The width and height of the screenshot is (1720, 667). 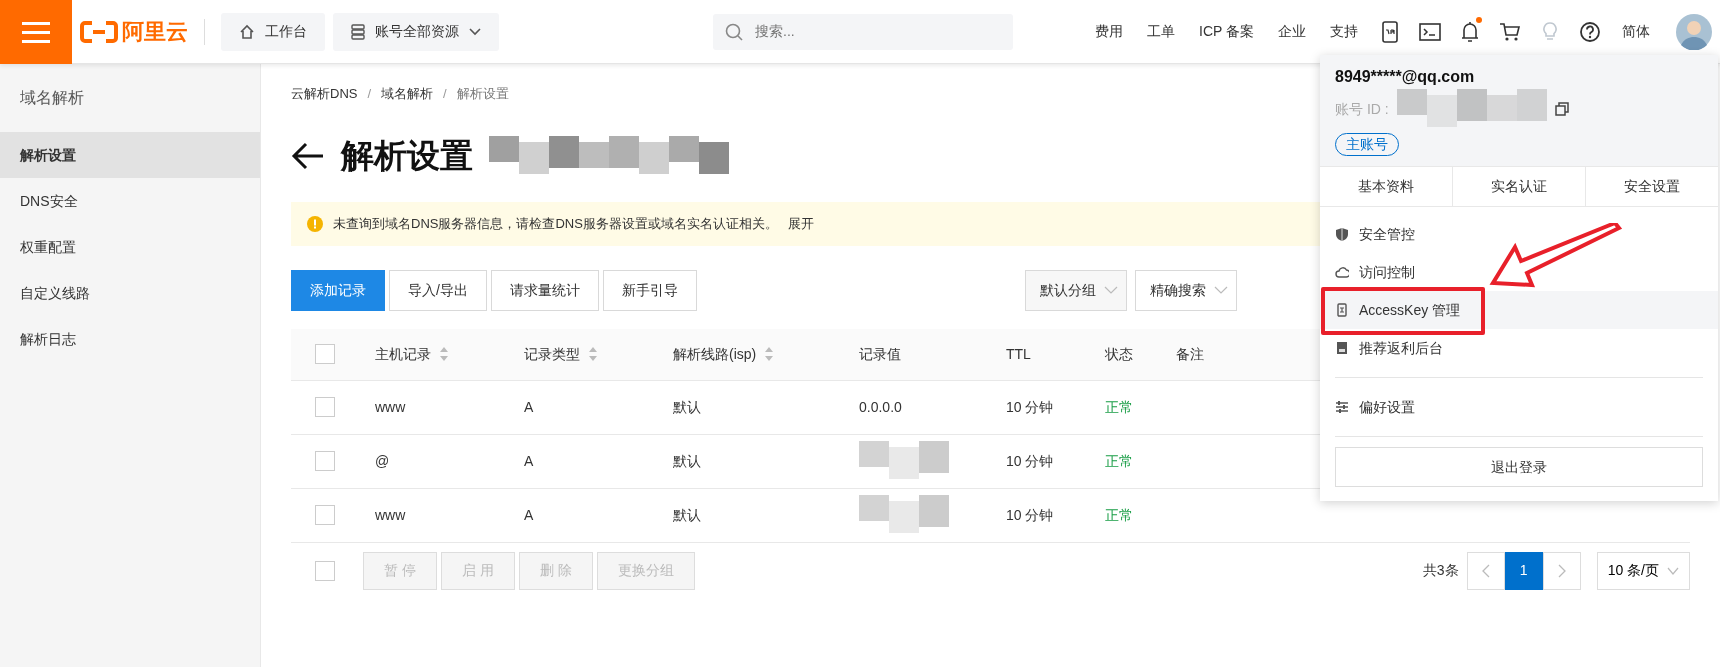 I want to click on filter-dropdown: 默认分组, so click(x=1075, y=290).